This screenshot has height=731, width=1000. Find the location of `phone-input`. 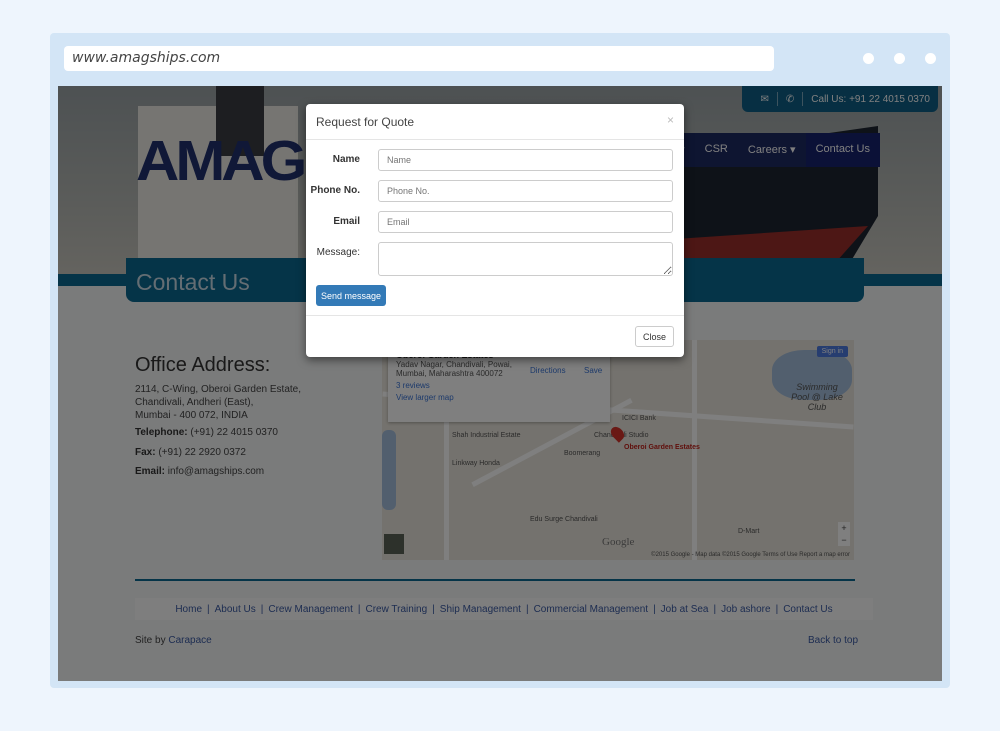

phone-input is located at coordinates (525, 191).